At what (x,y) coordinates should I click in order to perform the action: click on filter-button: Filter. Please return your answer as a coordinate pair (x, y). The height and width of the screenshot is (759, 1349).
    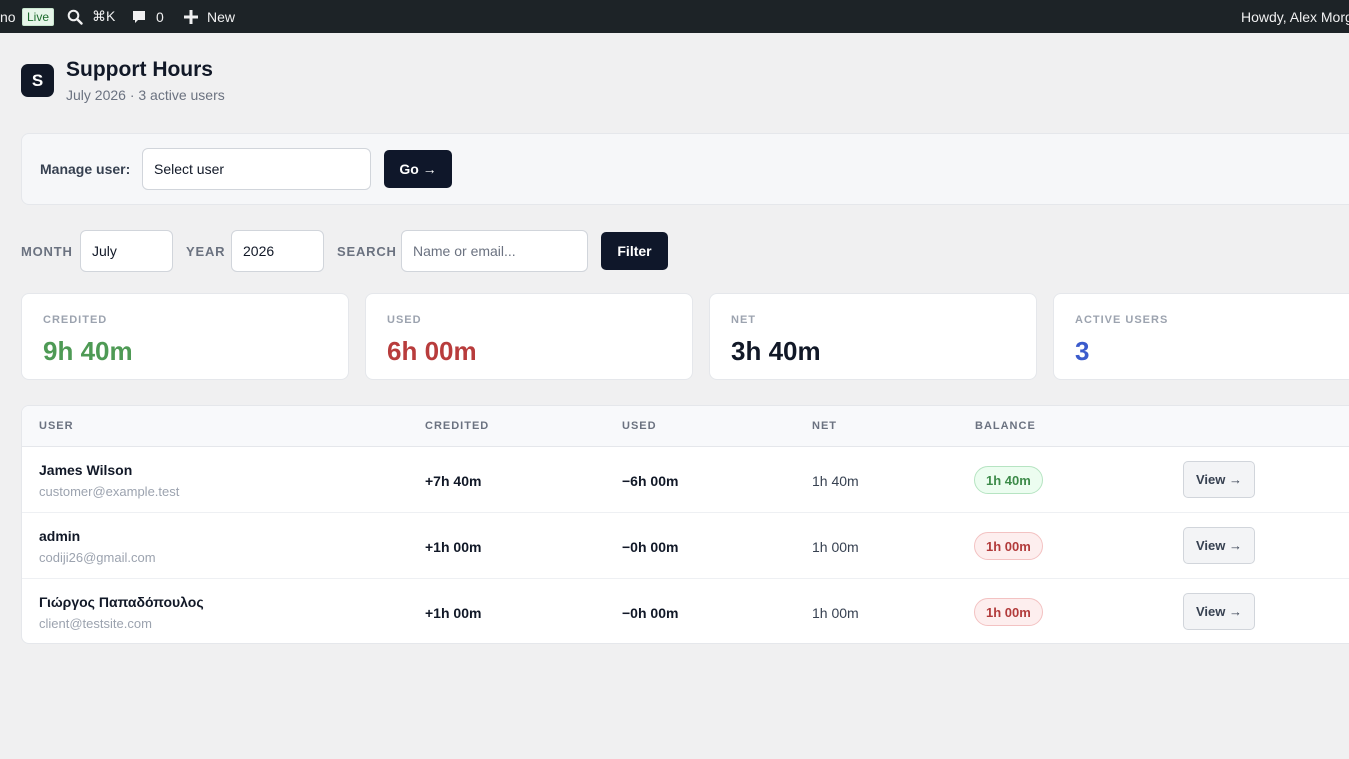
    Looking at the image, I should click on (634, 251).